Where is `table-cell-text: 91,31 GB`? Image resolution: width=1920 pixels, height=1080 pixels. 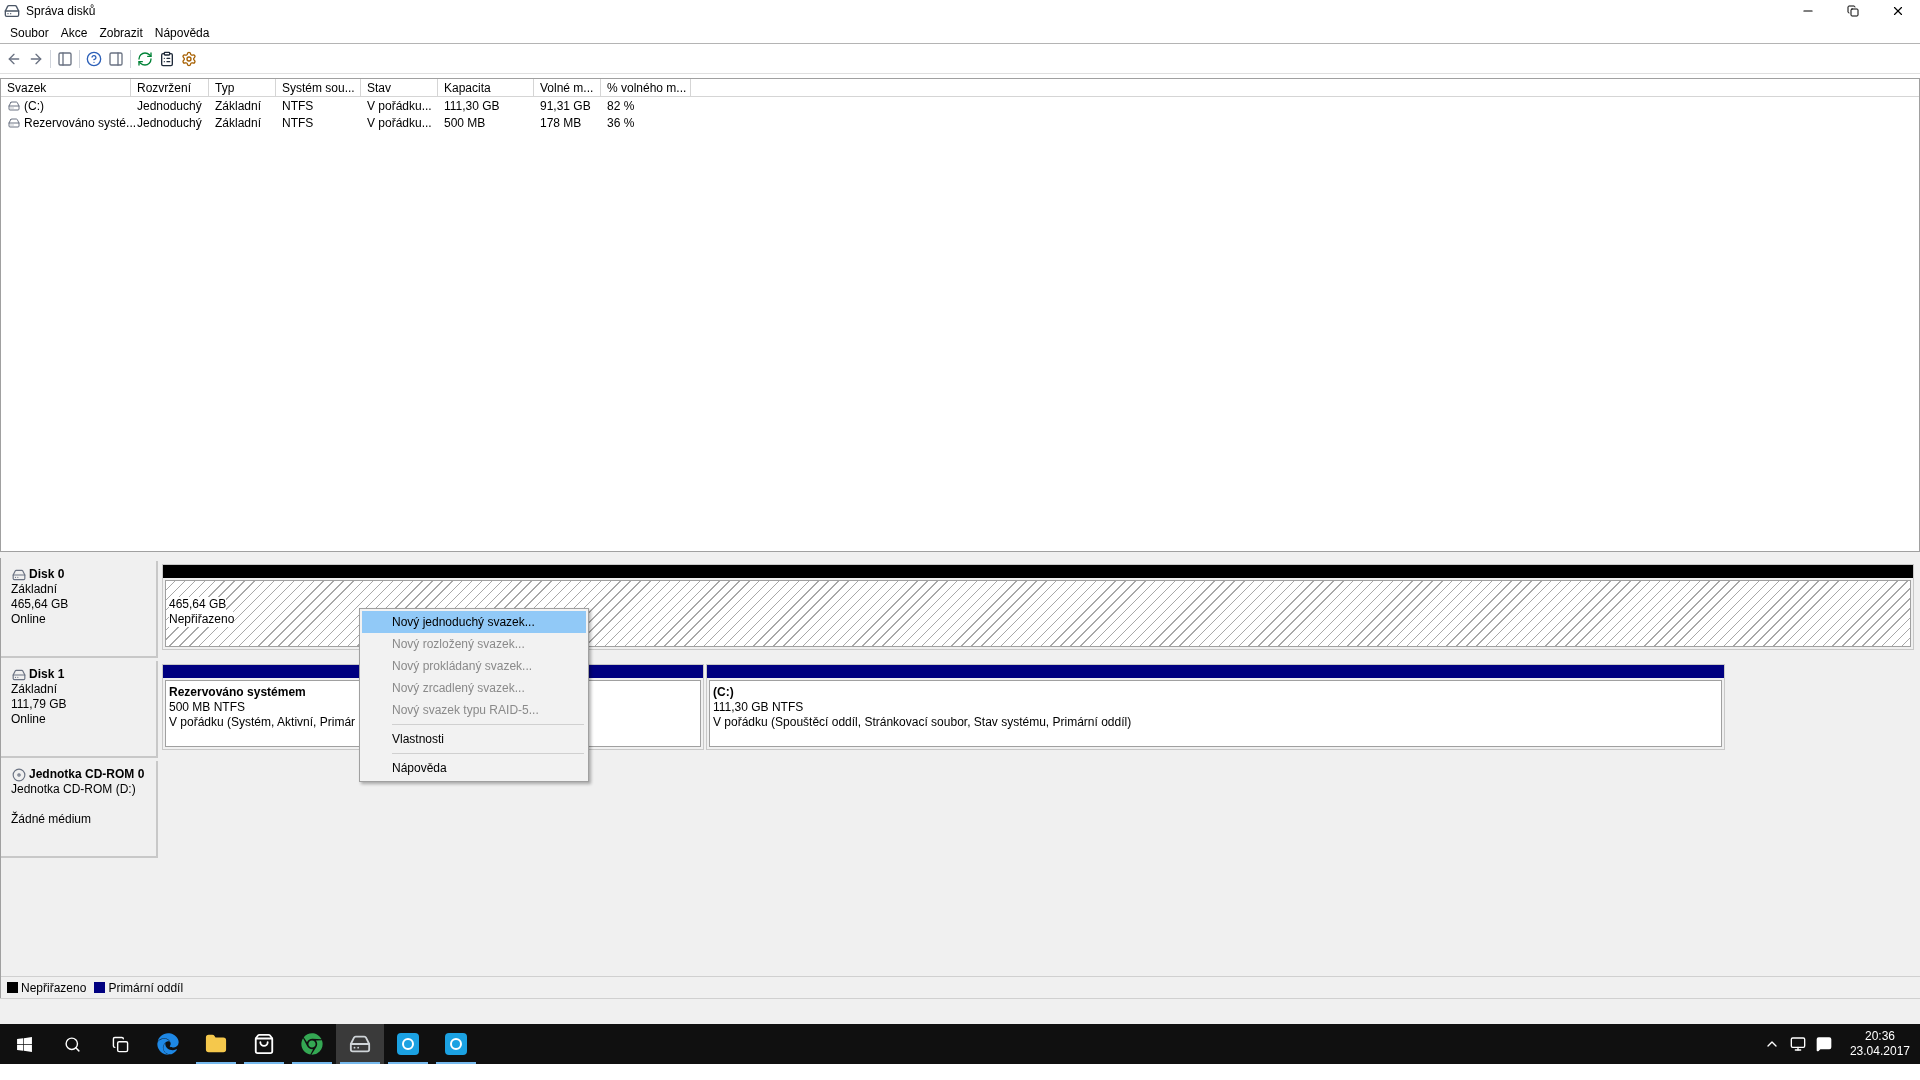
table-cell-text: 91,31 GB is located at coordinates (565, 106).